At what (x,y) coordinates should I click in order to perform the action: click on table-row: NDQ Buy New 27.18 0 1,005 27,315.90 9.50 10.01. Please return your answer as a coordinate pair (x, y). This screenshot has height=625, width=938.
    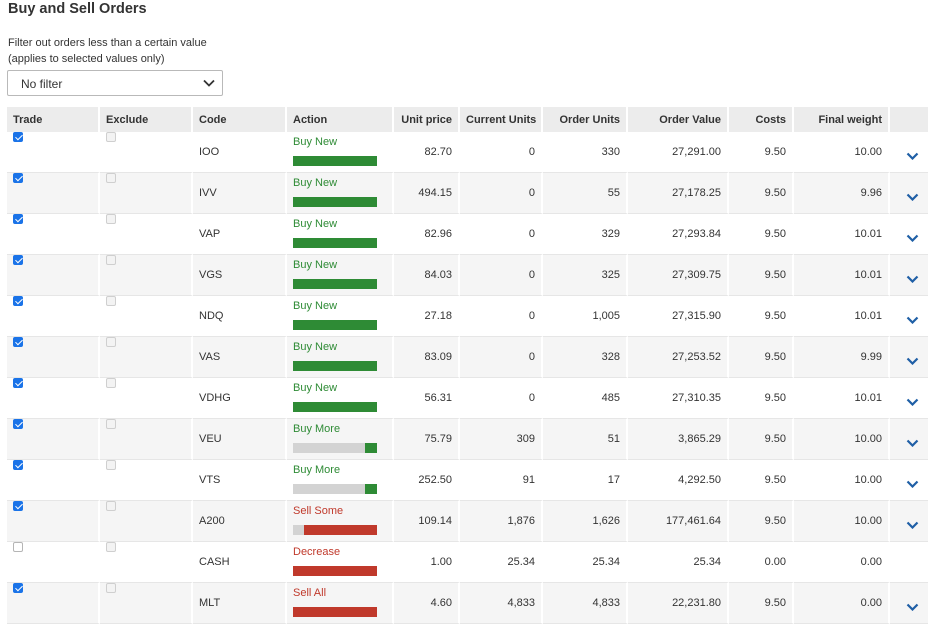
    Looking at the image, I should click on (467, 316).